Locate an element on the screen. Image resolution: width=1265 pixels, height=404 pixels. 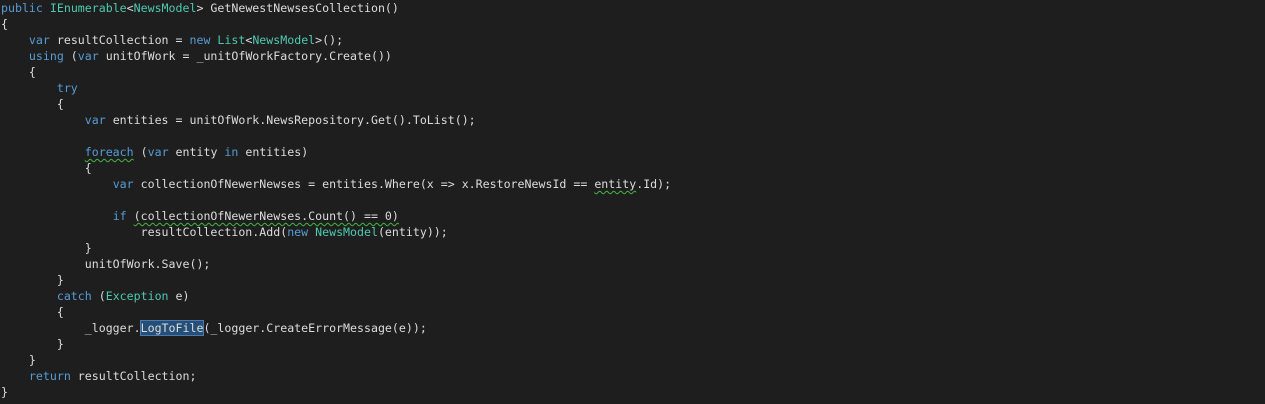
code-line: unitOfWork.Save(); is located at coordinates (106, 264).